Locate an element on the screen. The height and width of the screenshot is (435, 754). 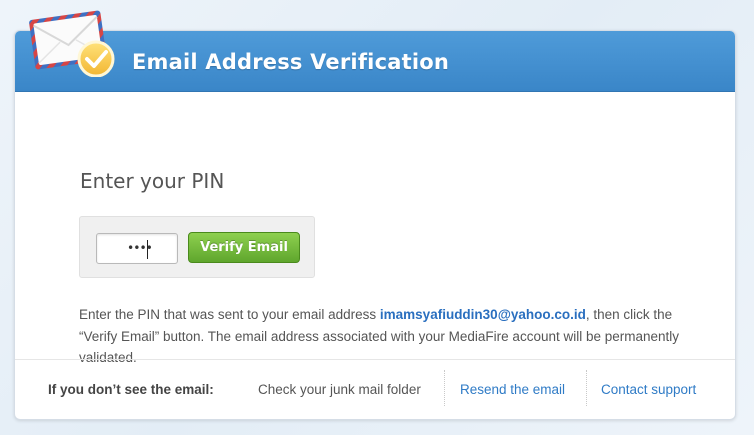
pin-heading: Enter your PIN is located at coordinates (152, 181).